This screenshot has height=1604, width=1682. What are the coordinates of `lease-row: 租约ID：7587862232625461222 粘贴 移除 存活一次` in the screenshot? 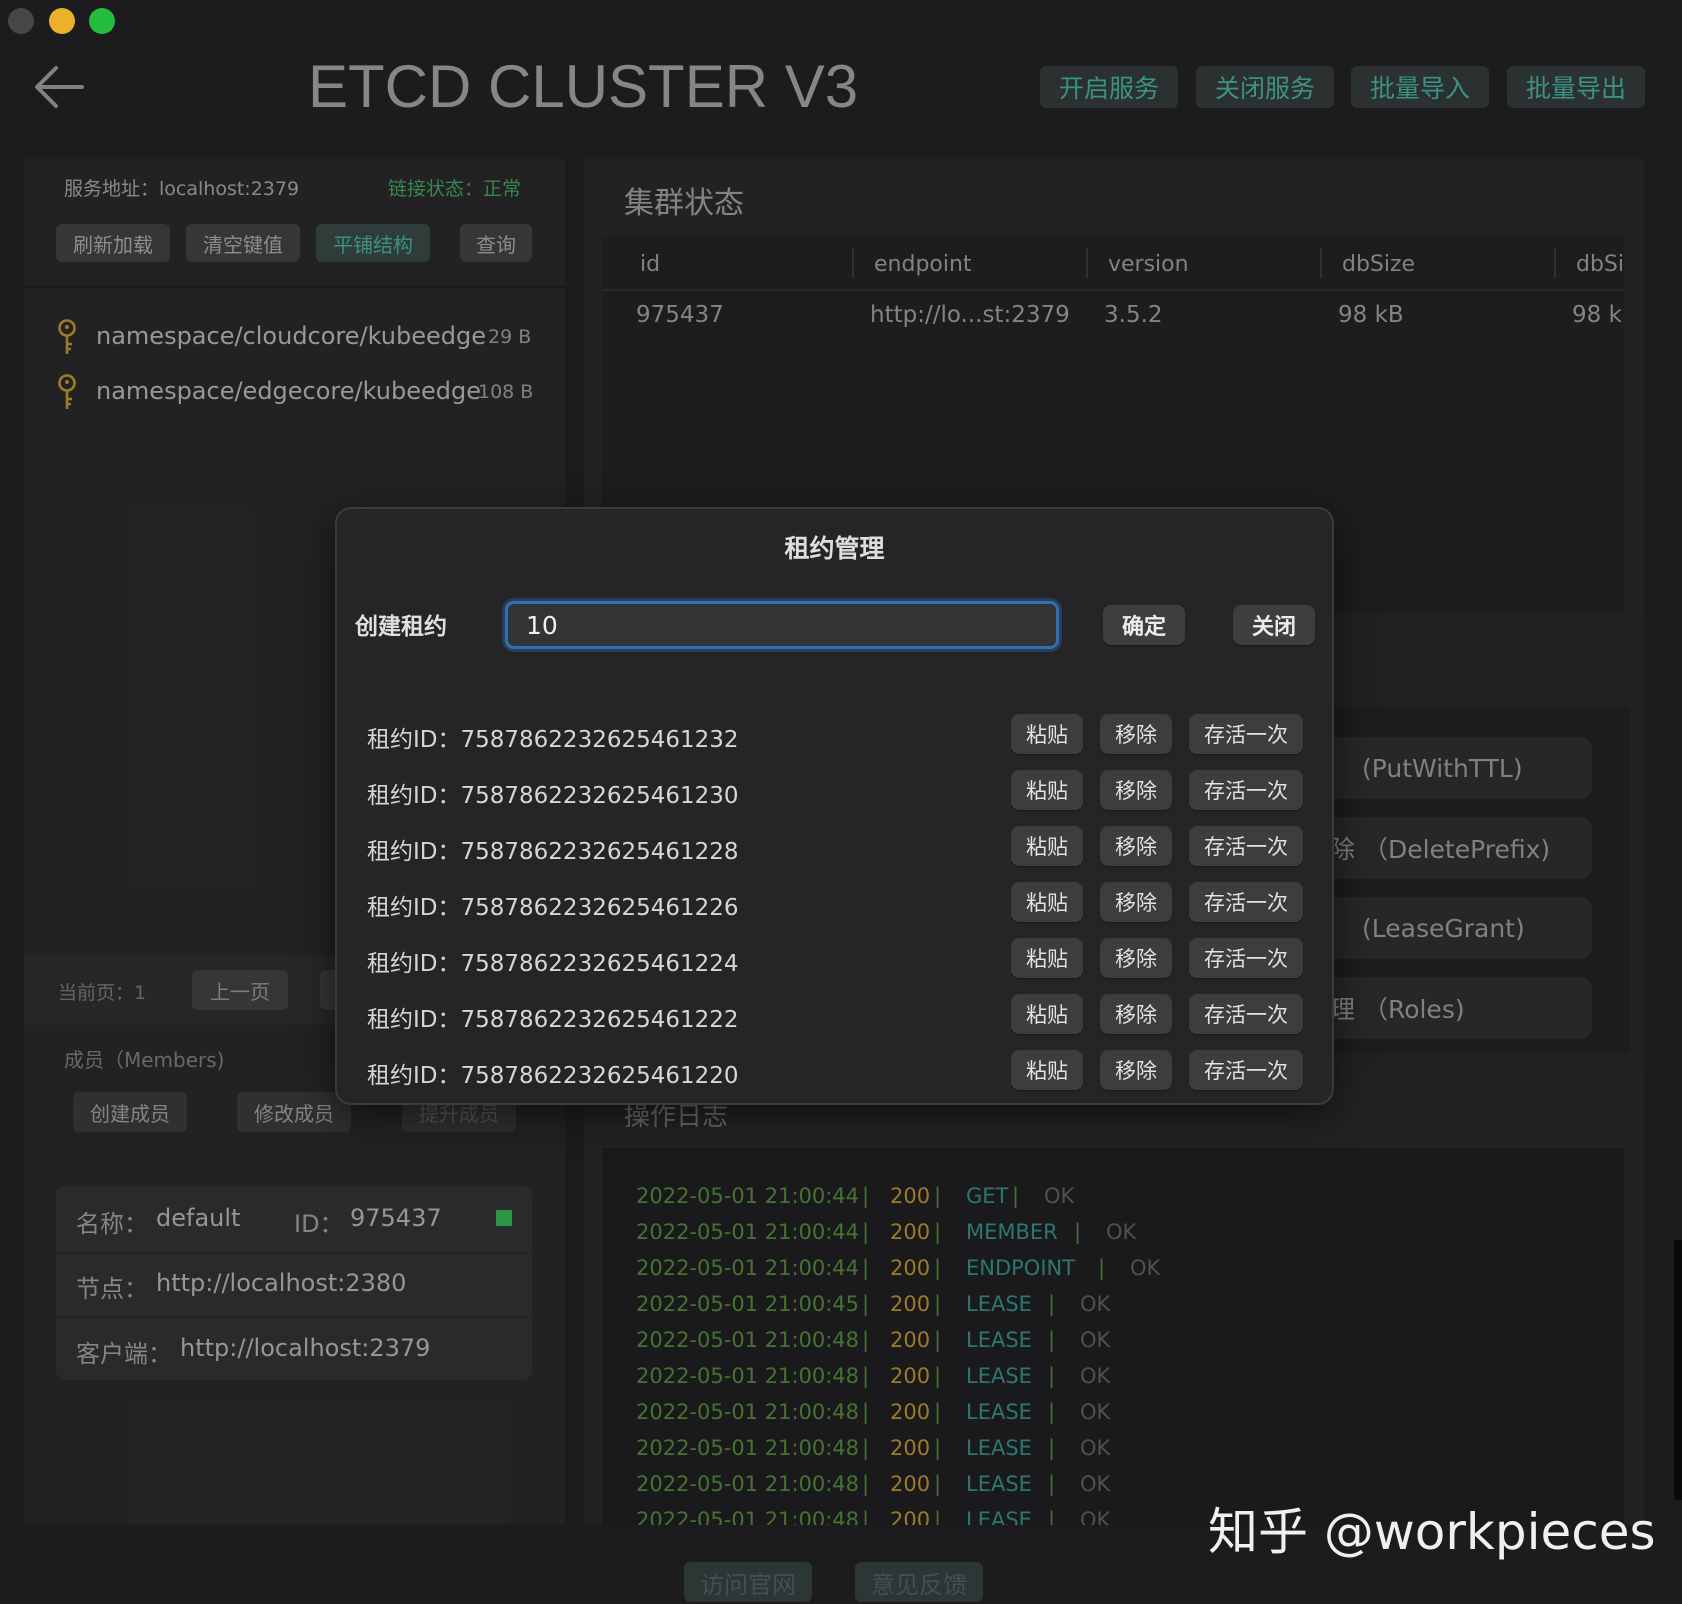 It's located at (834, 1016).